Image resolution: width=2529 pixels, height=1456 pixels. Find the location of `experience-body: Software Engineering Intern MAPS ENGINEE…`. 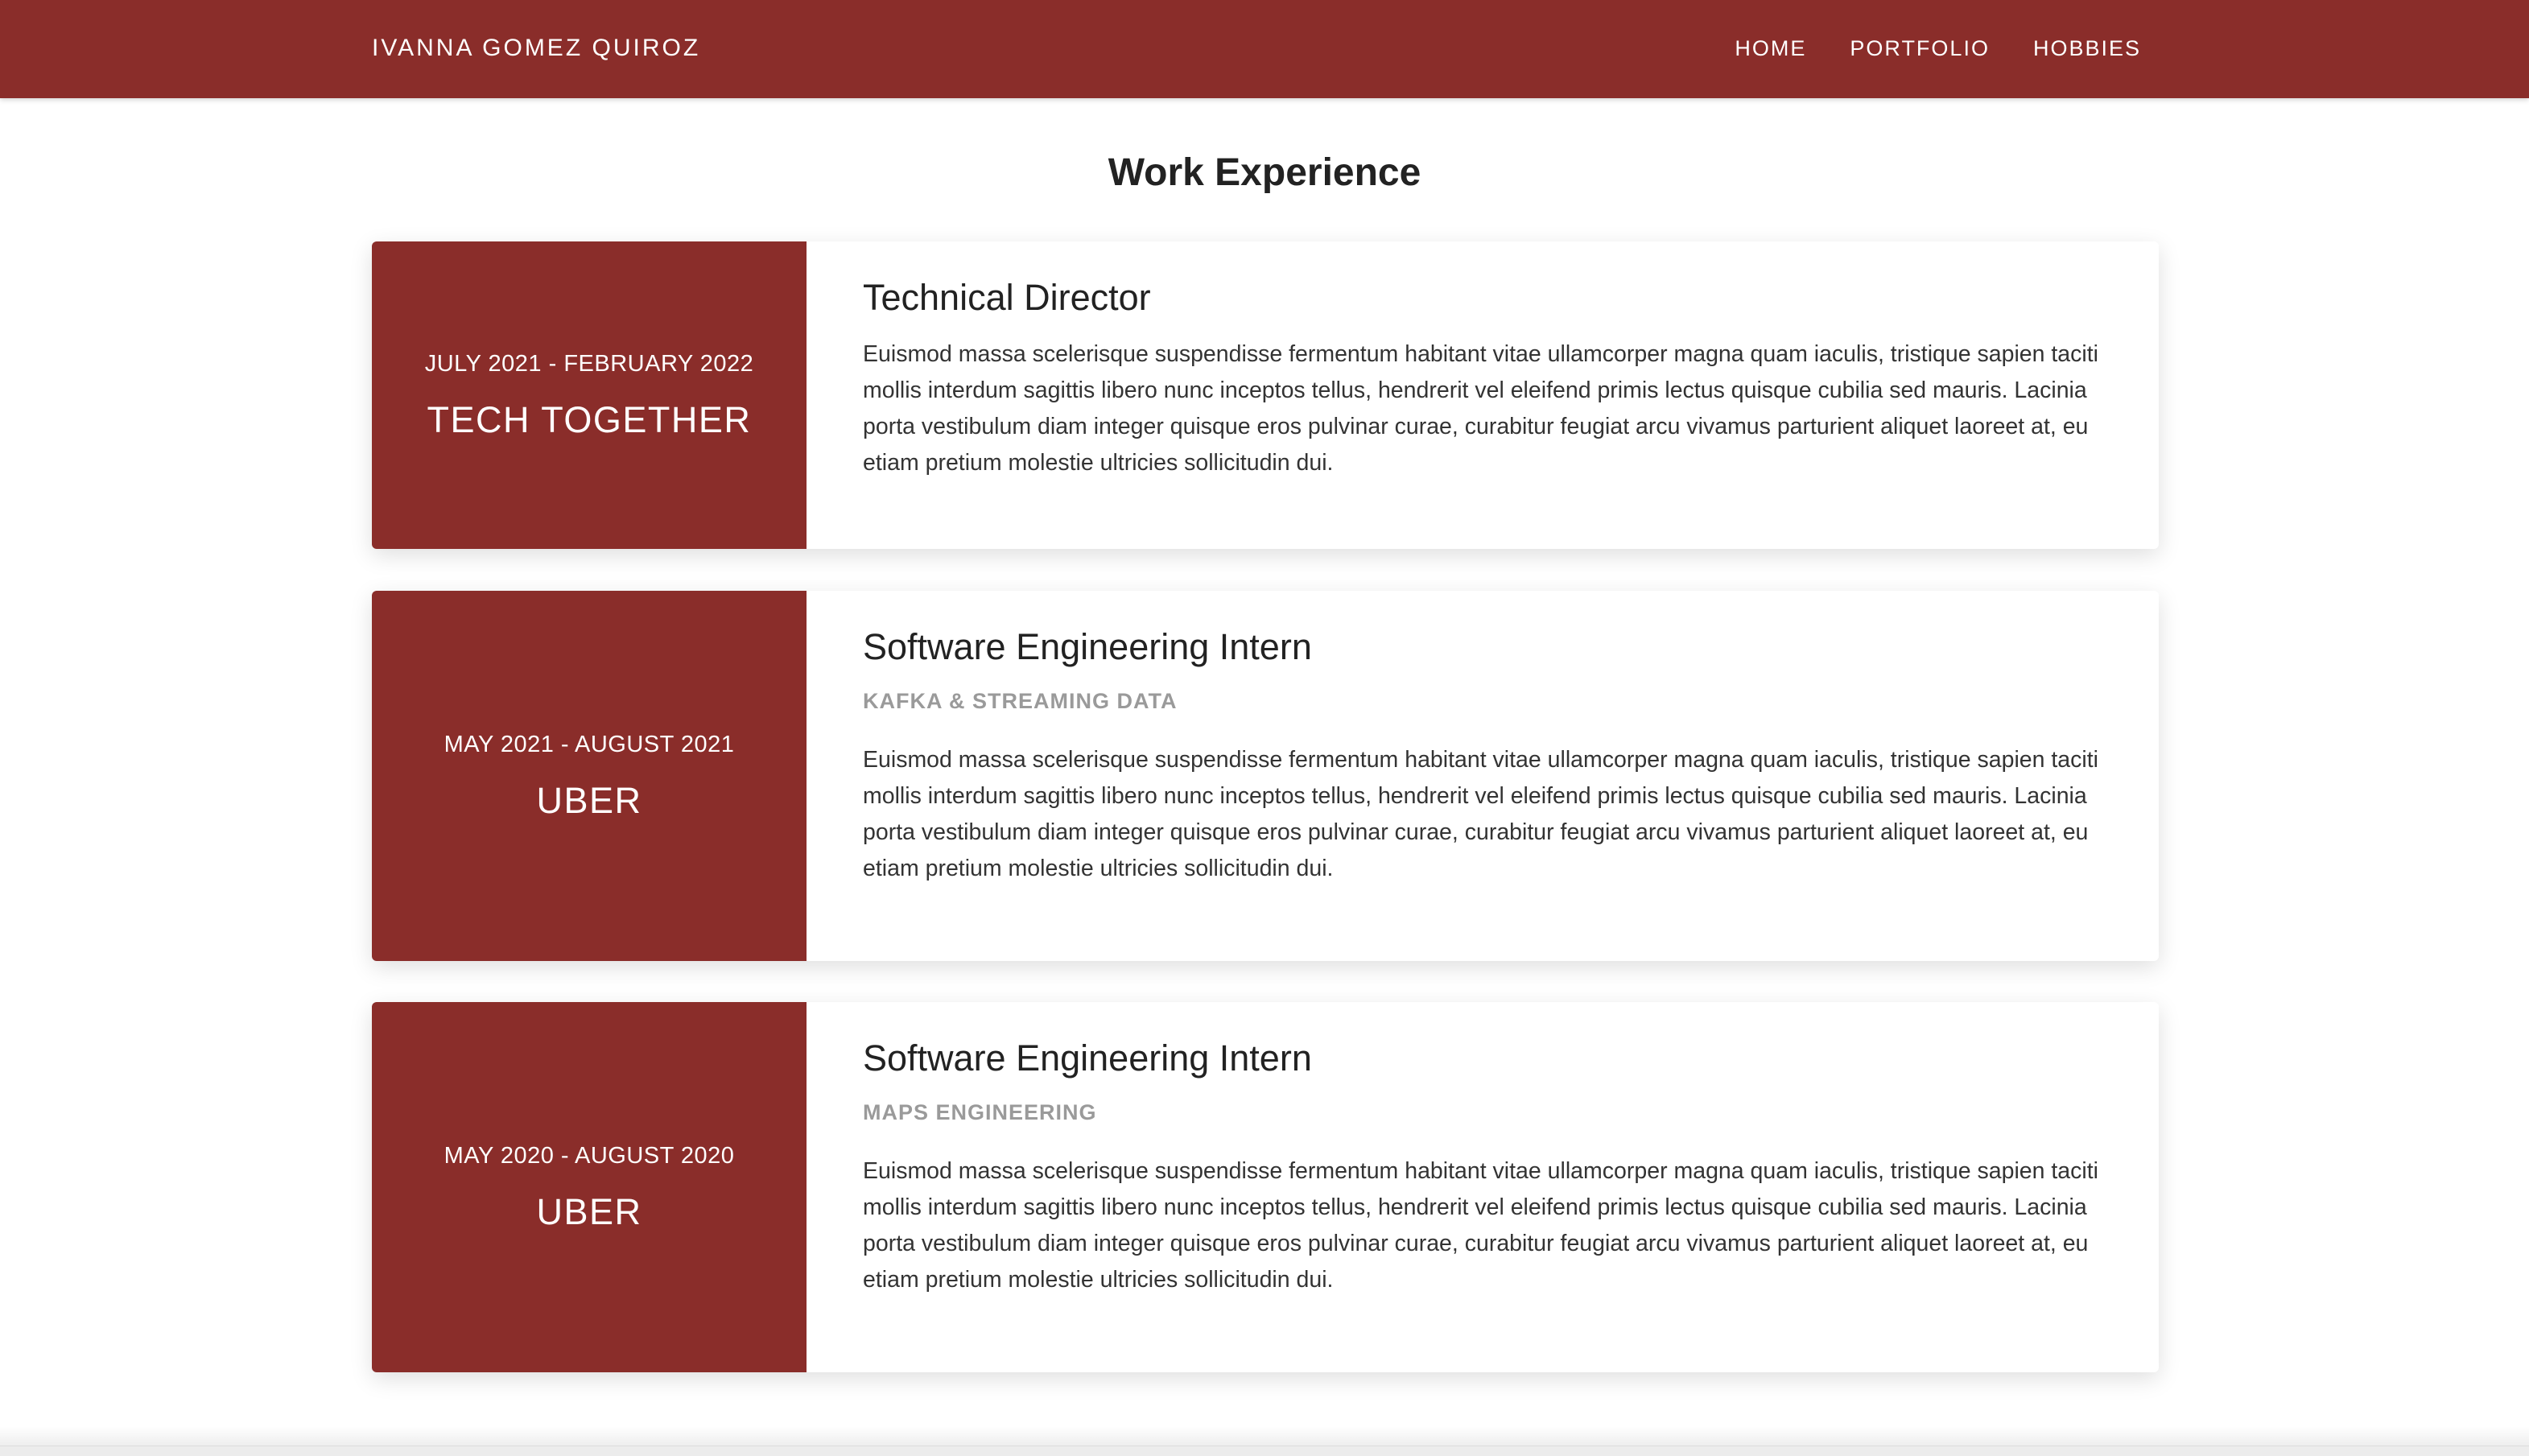

experience-body: Software Engineering Intern MAPS ENGINEE… is located at coordinates (1483, 1187).